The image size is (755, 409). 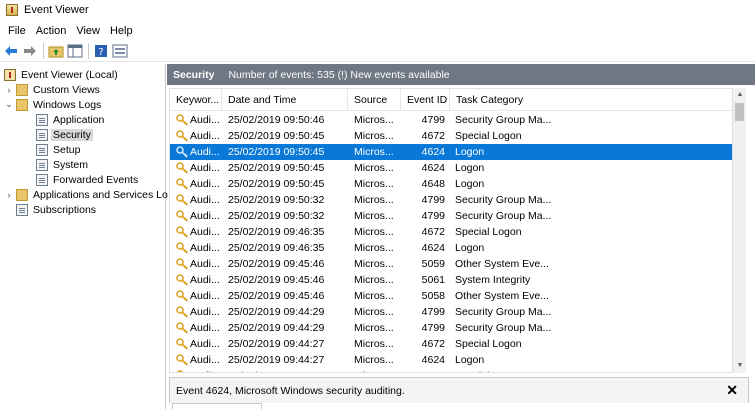 I want to click on menu-bar: File Action View Help, so click(x=69, y=31).